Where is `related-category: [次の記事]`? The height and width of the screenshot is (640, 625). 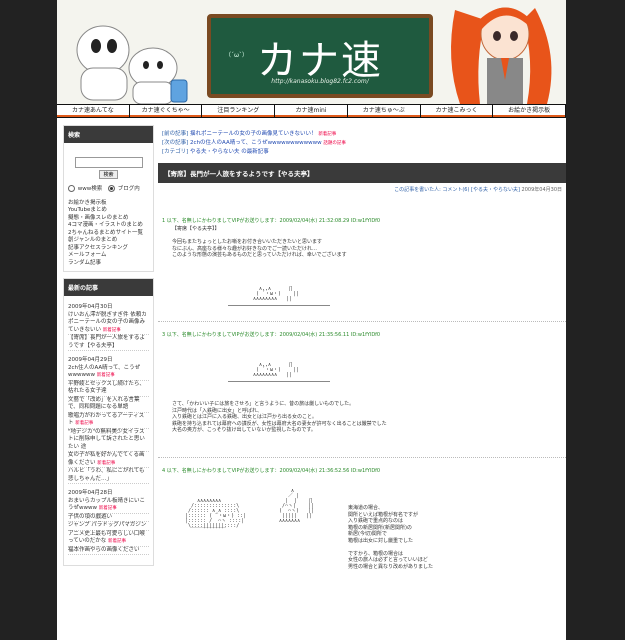
related-category: [次の記事] is located at coordinates (175, 143).